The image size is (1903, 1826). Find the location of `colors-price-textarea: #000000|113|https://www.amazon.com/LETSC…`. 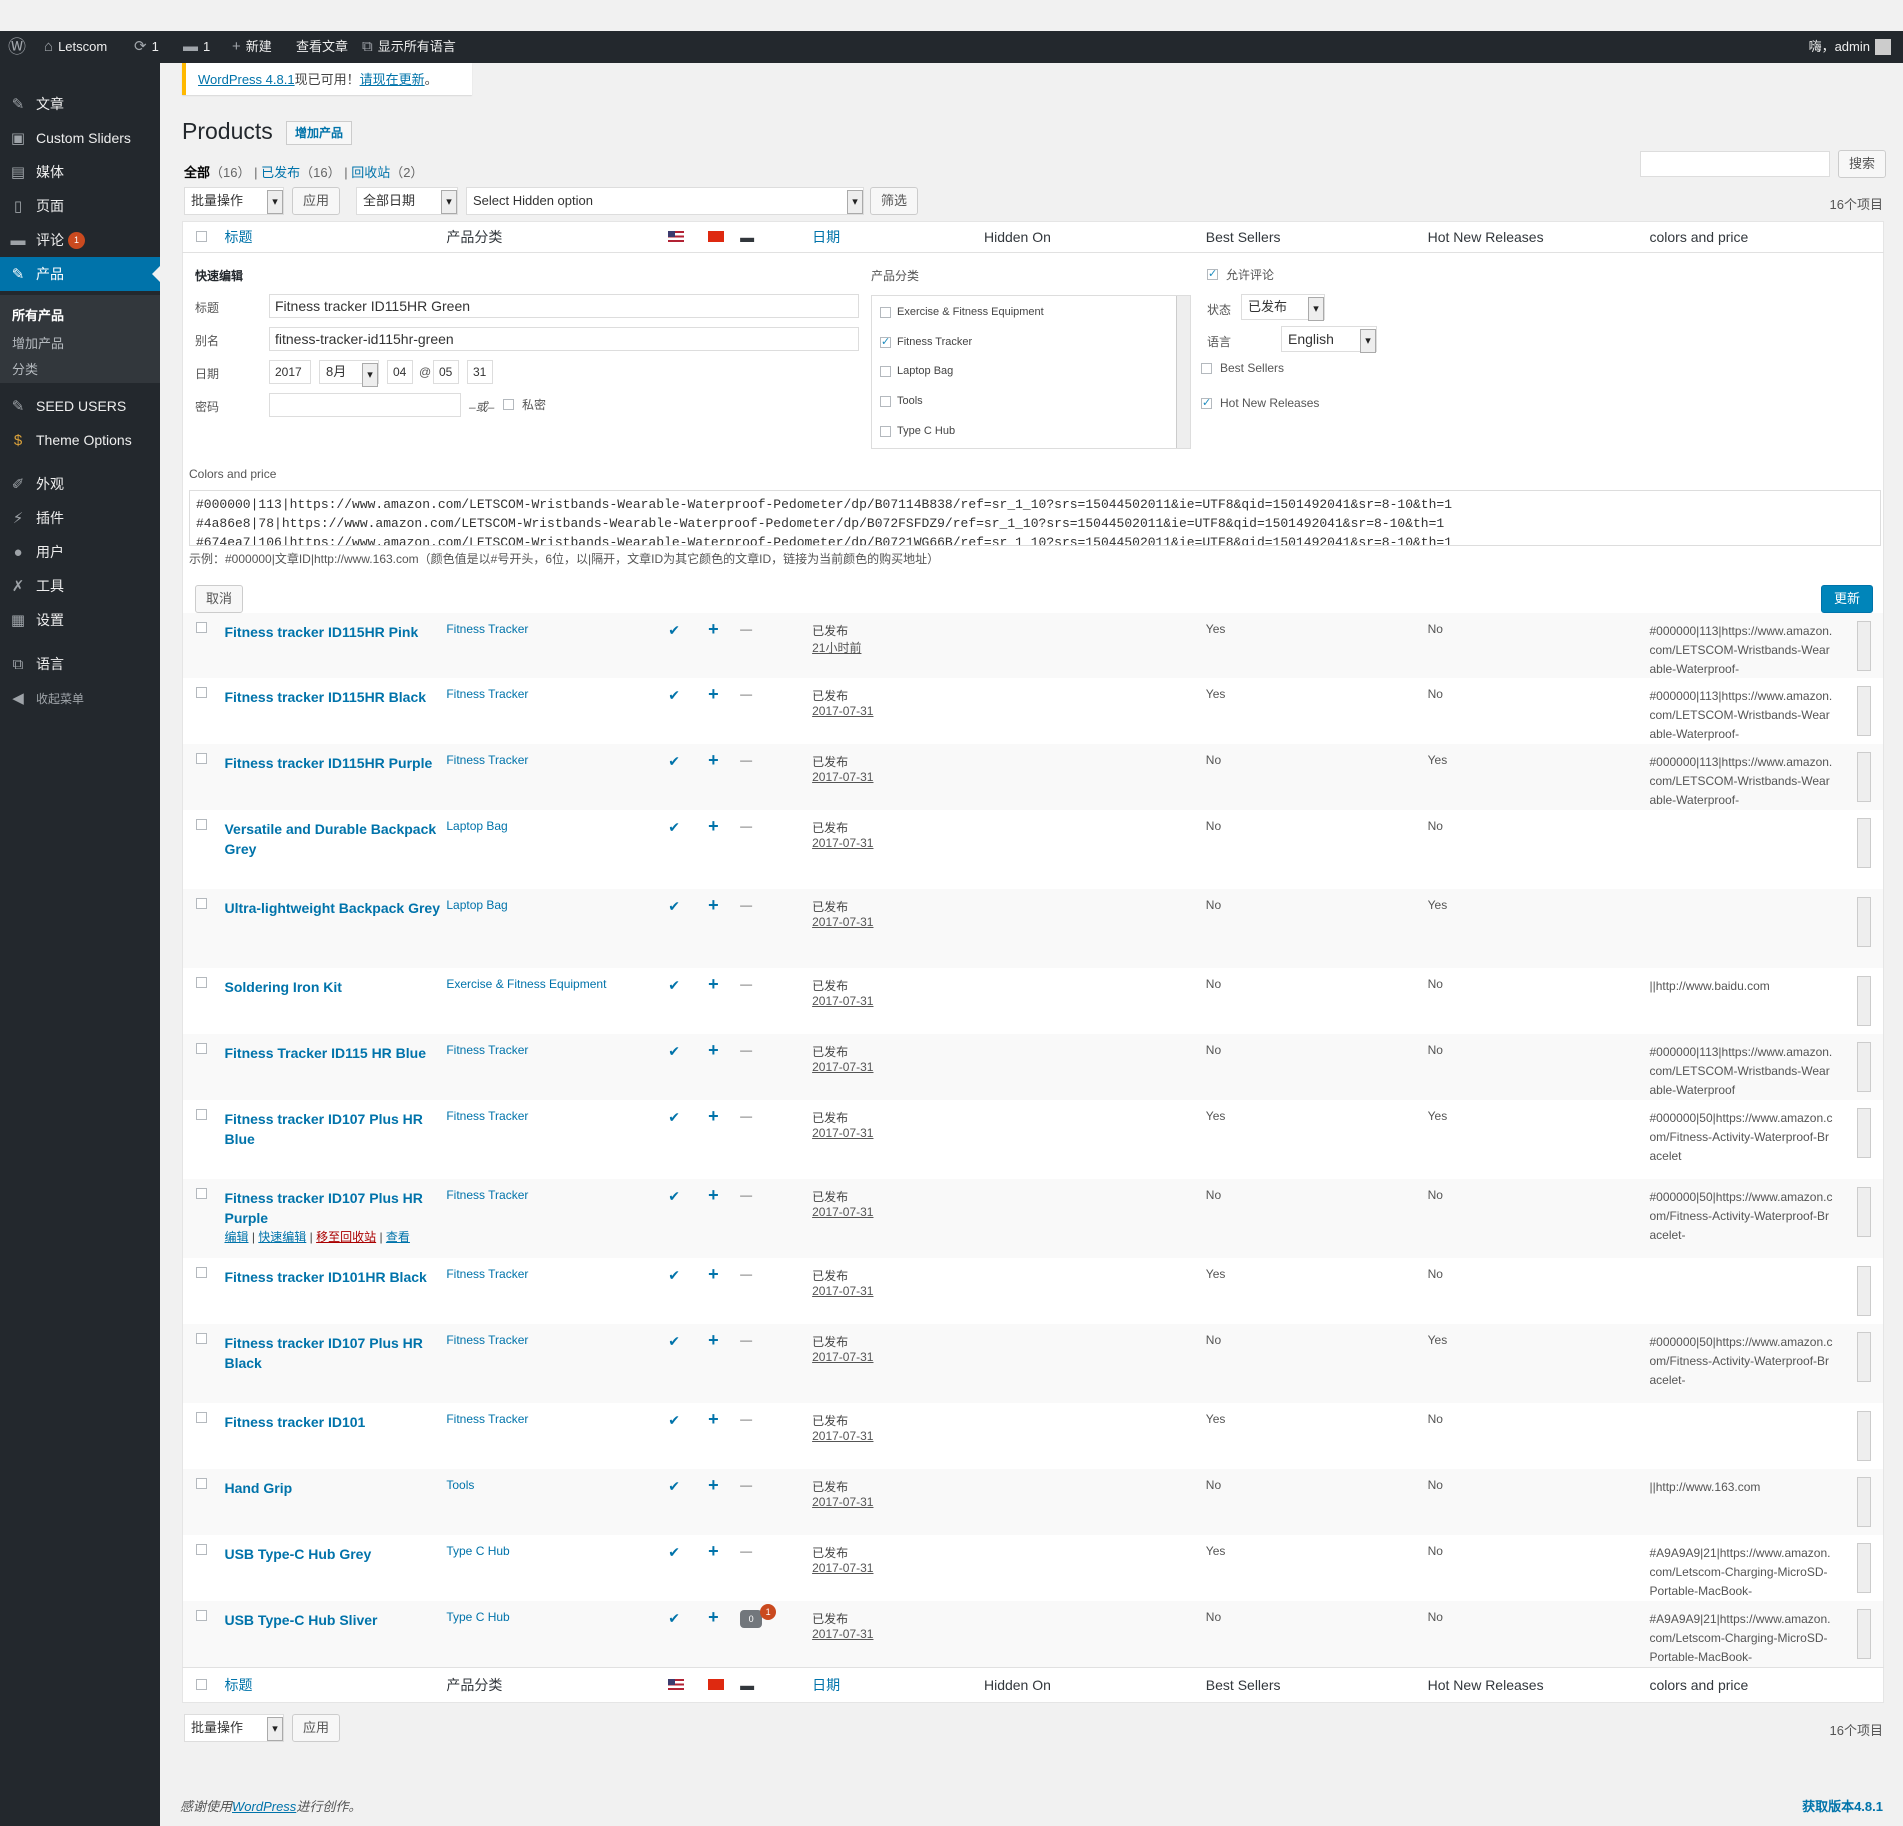

colors-price-textarea: #000000|113|https://www.amazon.com/LETSC… is located at coordinates (1035, 518).